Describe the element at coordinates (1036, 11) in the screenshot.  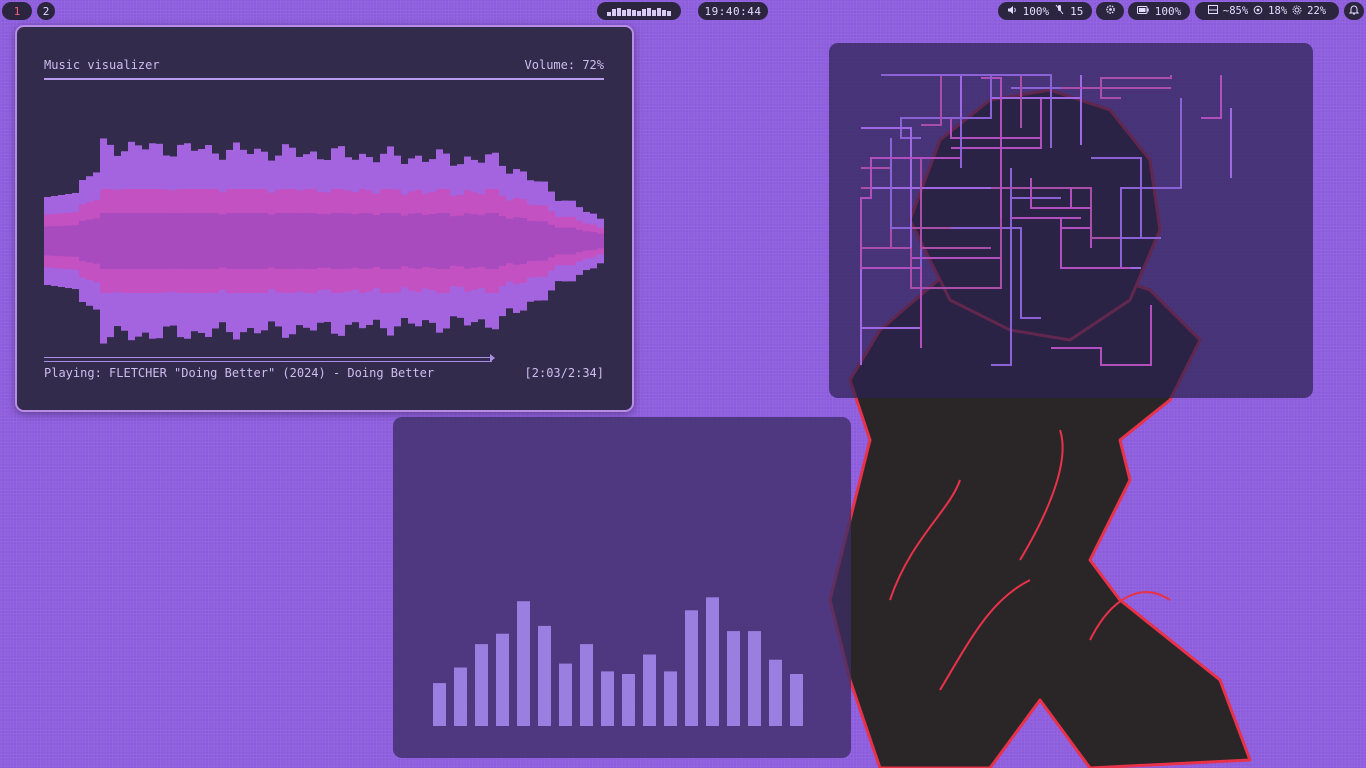
I see `volume-label: 100%` at that location.